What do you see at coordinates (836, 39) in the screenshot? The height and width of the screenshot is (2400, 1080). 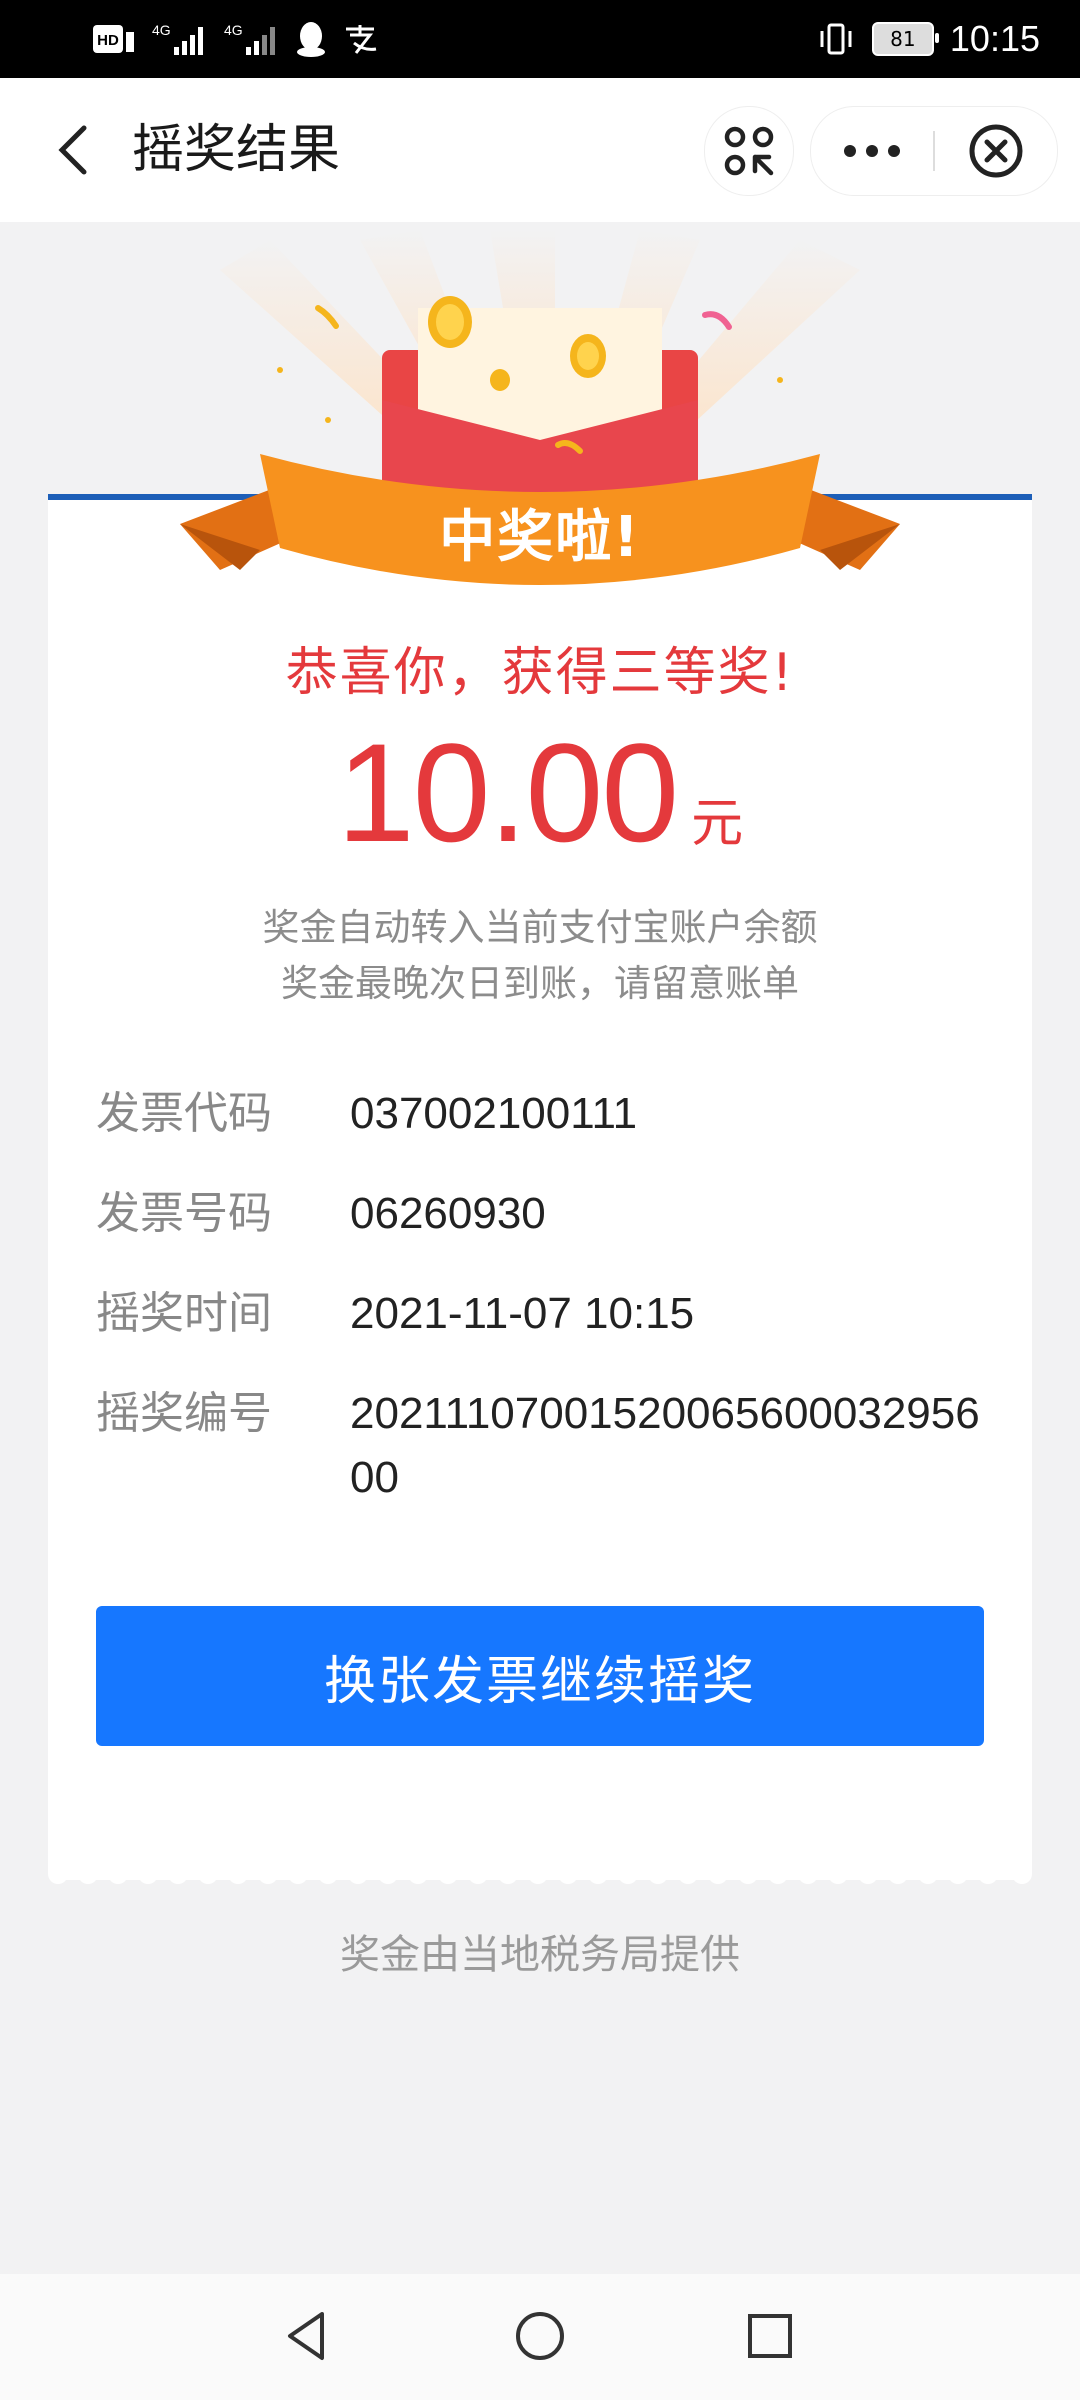 I see `vibrate-icon` at bounding box center [836, 39].